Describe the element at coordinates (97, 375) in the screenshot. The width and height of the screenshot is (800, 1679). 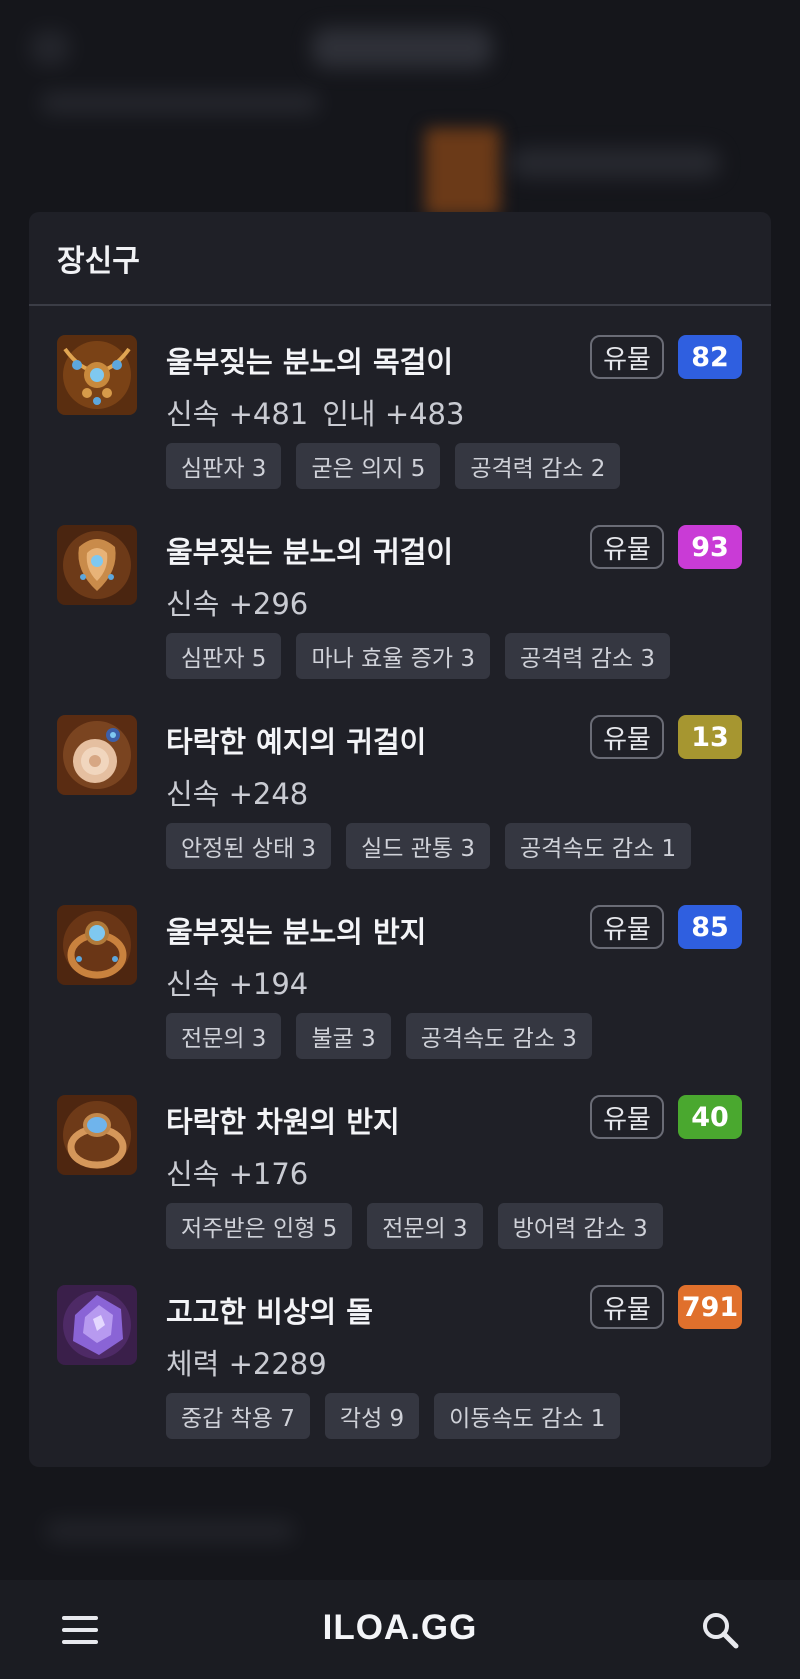
I see `necklace-icon` at that location.